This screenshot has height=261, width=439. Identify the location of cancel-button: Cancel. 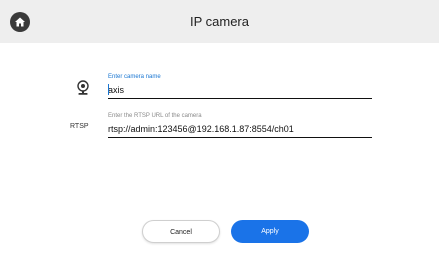
(181, 231).